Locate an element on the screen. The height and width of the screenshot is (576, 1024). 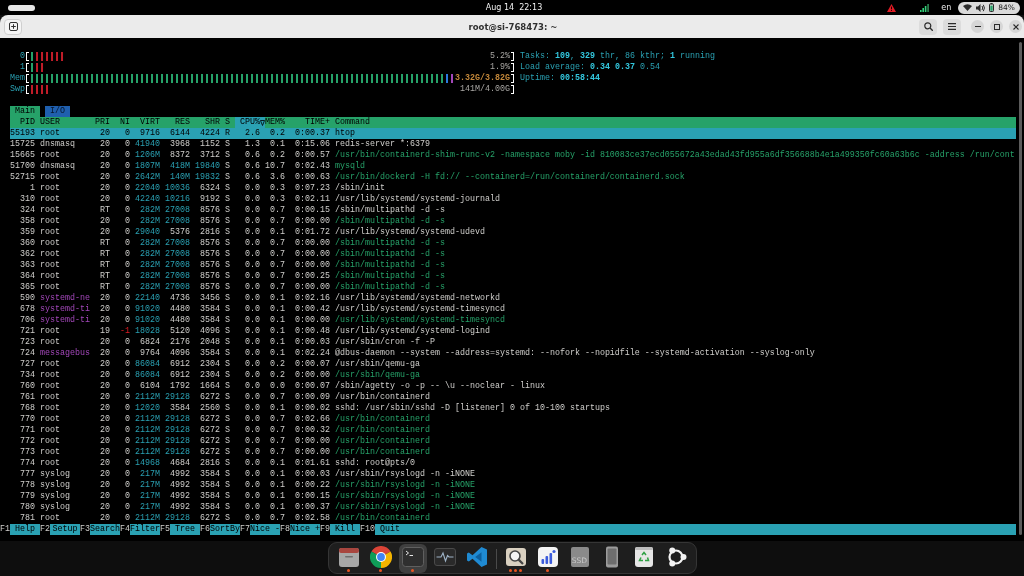
virtual-memory-value: 91020 is located at coordinates (147, 309).